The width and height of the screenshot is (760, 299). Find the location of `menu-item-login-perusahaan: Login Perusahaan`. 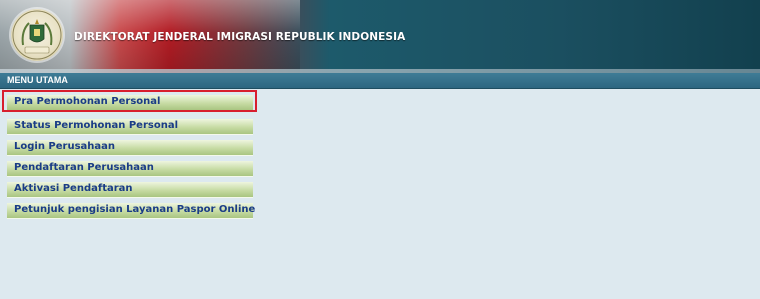

menu-item-login-perusahaan: Login Perusahaan is located at coordinates (130, 148).